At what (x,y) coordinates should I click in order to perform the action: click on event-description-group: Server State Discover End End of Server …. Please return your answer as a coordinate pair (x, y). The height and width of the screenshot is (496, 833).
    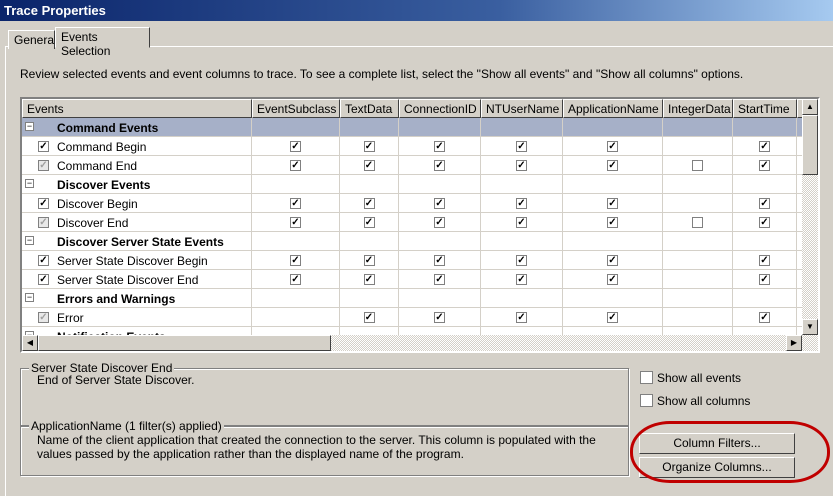
    Looking at the image, I should click on (324, 393).